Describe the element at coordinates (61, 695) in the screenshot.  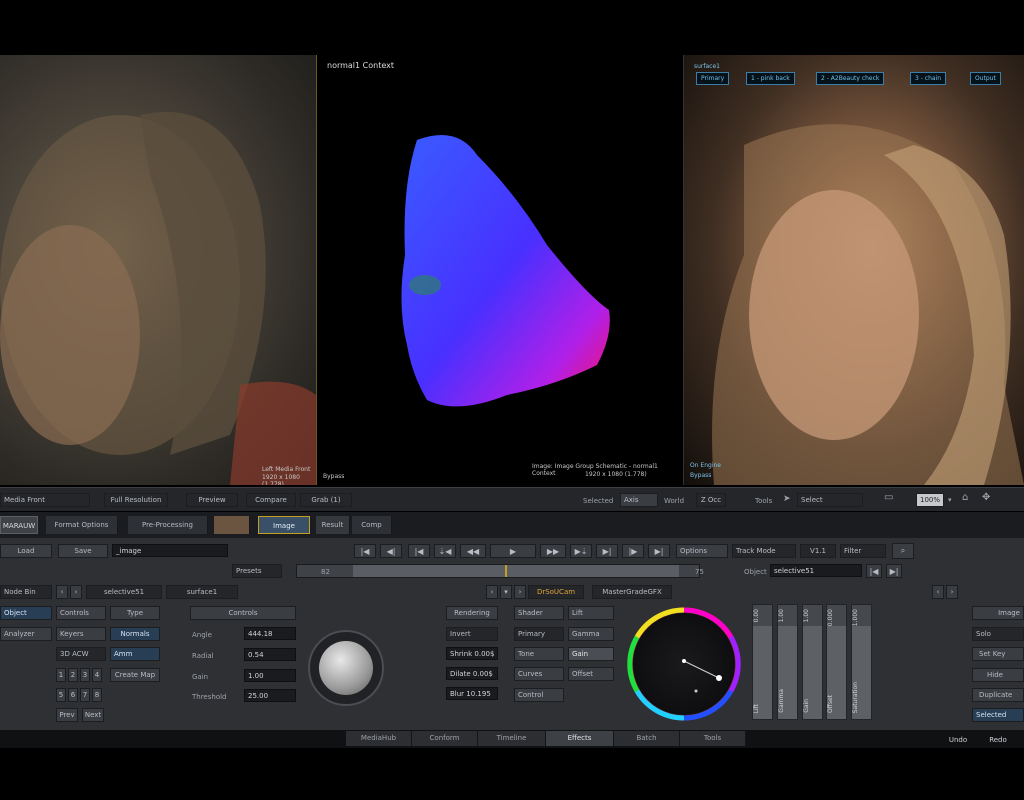
I see `num-5-button: 5` at that location.